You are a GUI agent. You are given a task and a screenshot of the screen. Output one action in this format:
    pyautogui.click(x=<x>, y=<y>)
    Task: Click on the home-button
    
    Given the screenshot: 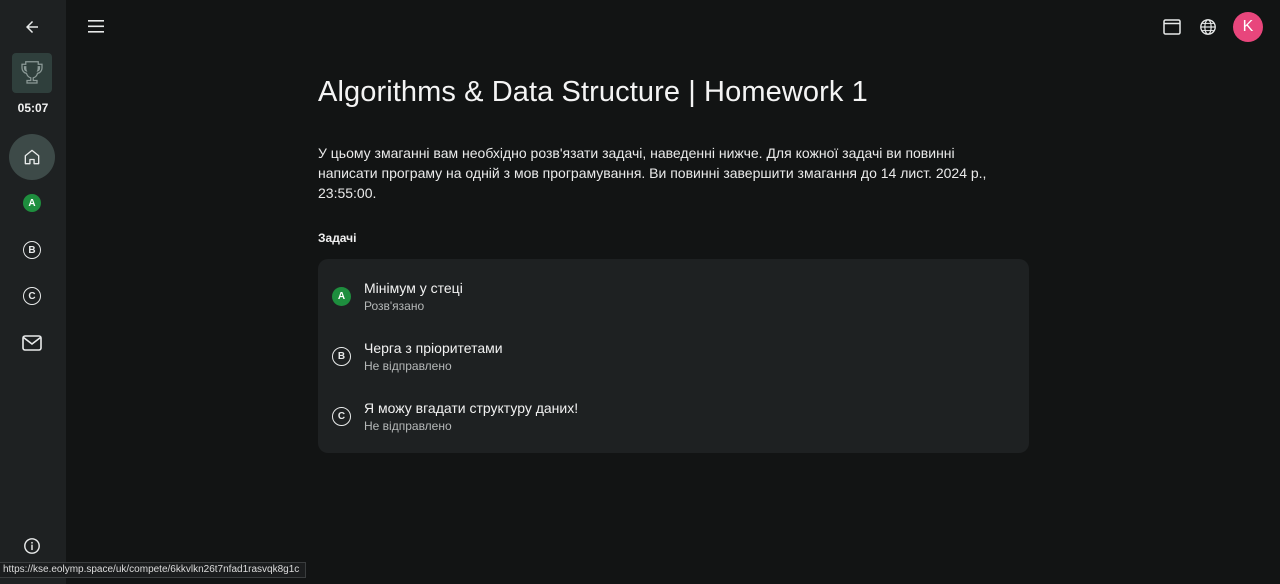 What is the action you would take?
    pyautogui.click(x=32, y=157)
    